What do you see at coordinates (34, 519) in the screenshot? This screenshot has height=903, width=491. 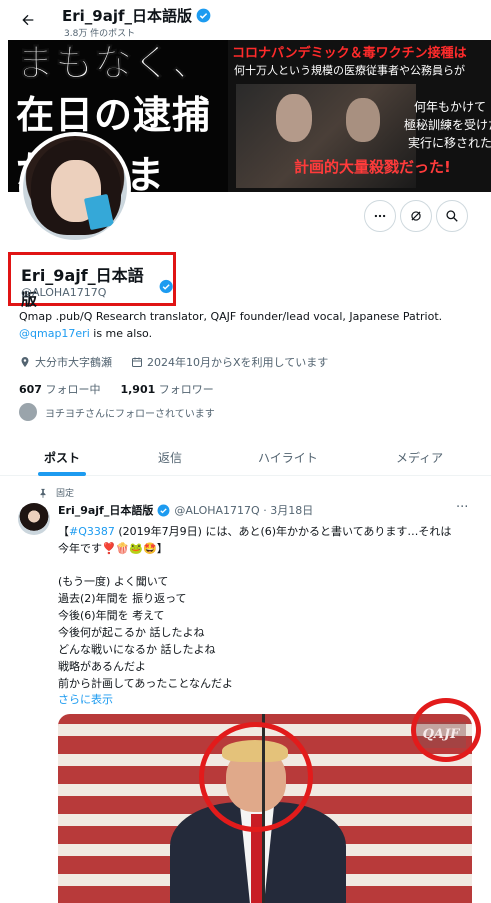 I see `tweet-author-avatar` at bounding box center [34, 519].